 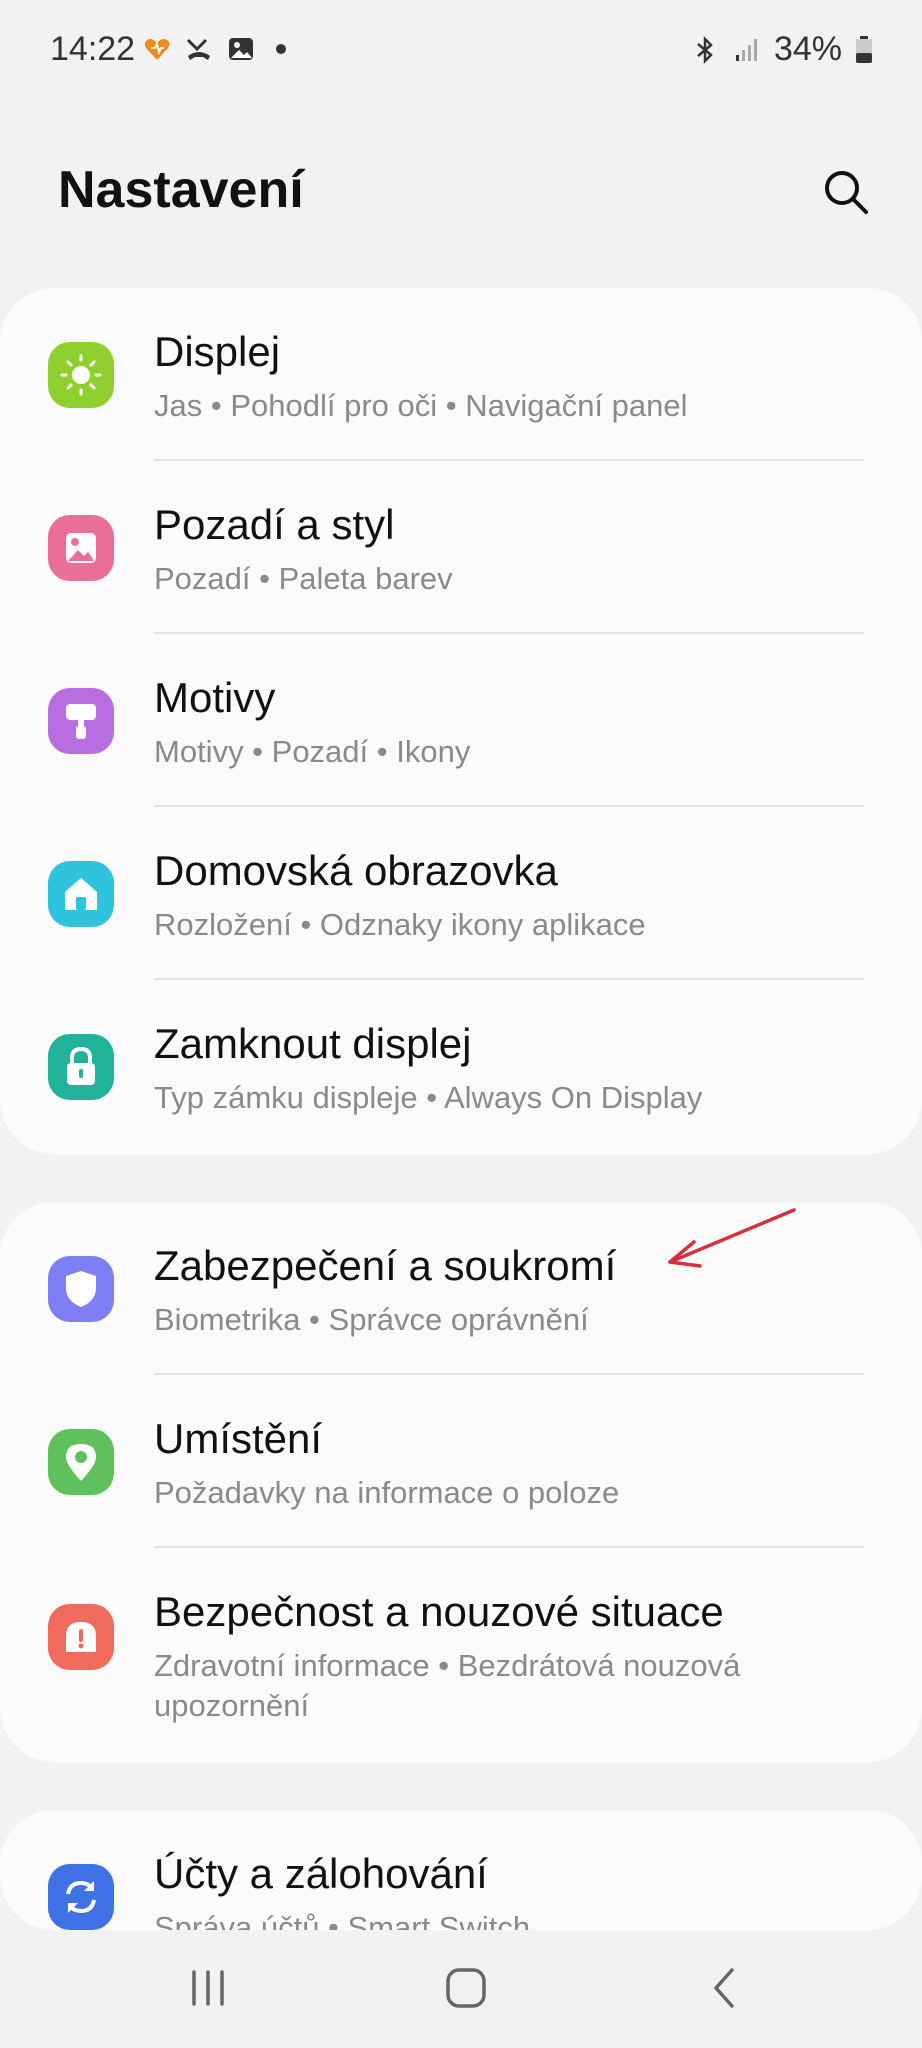 I want to click on settings-item-wallpaper-style: Pozadí a styl Pozadí • Paleta barev, so click(x=461, y=547).